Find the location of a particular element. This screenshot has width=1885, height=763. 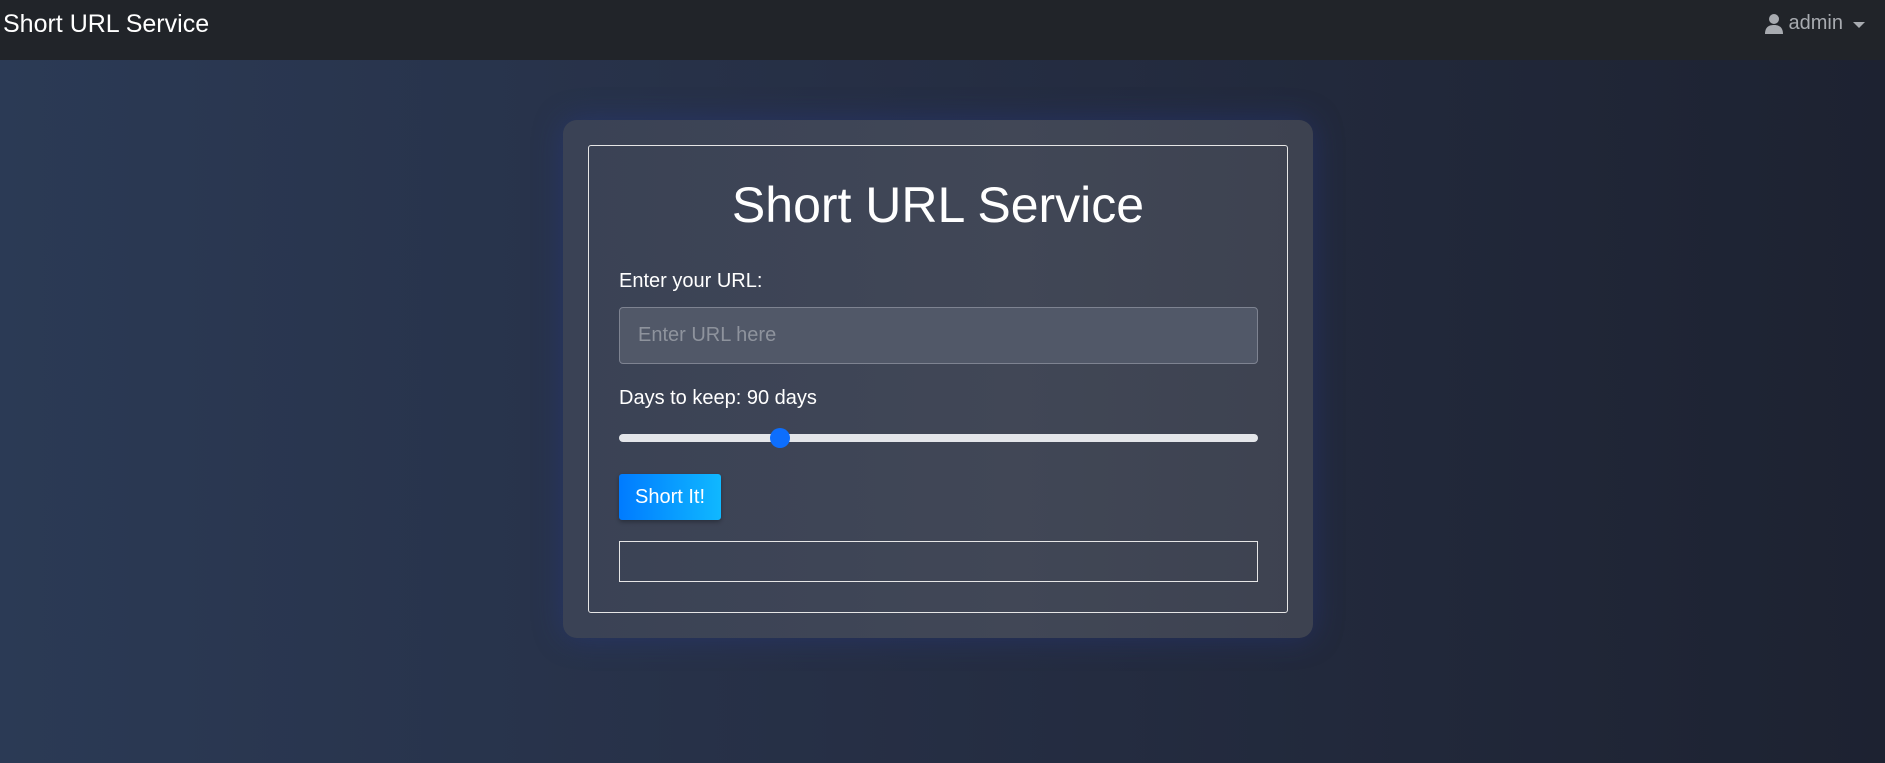

top-navbar: Short URL Service admin is located at coordinates (942, 30).